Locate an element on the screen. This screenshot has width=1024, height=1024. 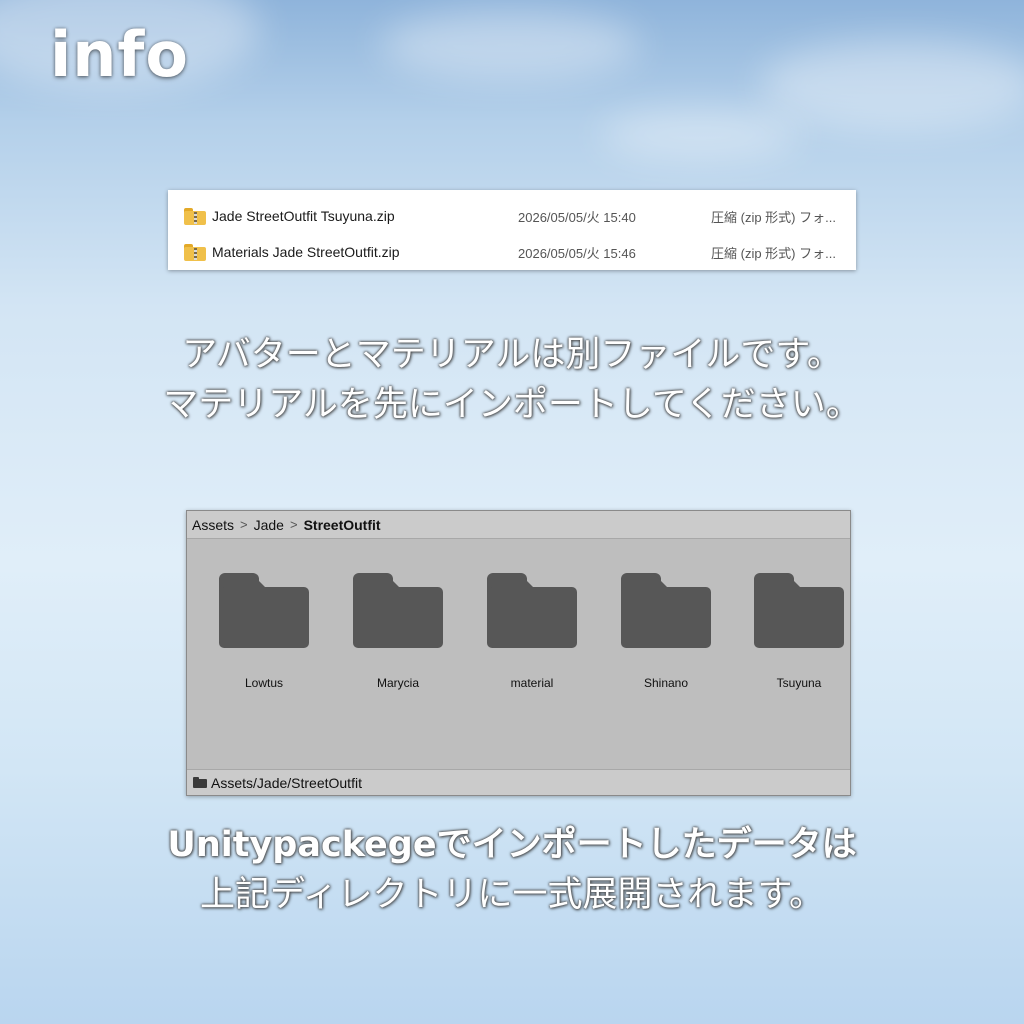
caption-line: Unitypackegeでインポートしたデータは is located at coordinates (512, 845).